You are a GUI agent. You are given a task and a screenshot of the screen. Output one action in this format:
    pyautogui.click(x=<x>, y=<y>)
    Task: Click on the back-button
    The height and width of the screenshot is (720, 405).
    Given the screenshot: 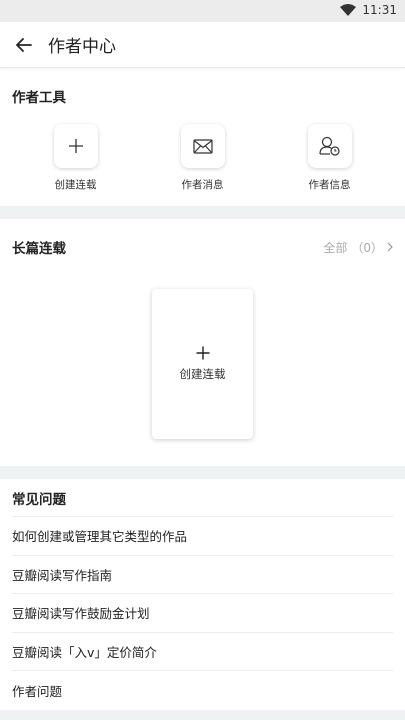 What is the action you would take?
    pyautogui.click(x=24, y=45)
    